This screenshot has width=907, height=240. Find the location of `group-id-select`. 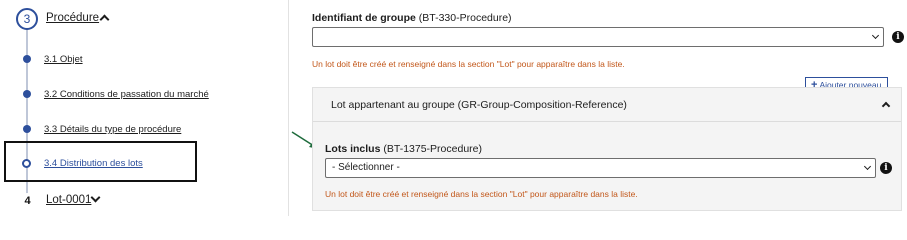

group-id-select is located at coordinates (598, 37).